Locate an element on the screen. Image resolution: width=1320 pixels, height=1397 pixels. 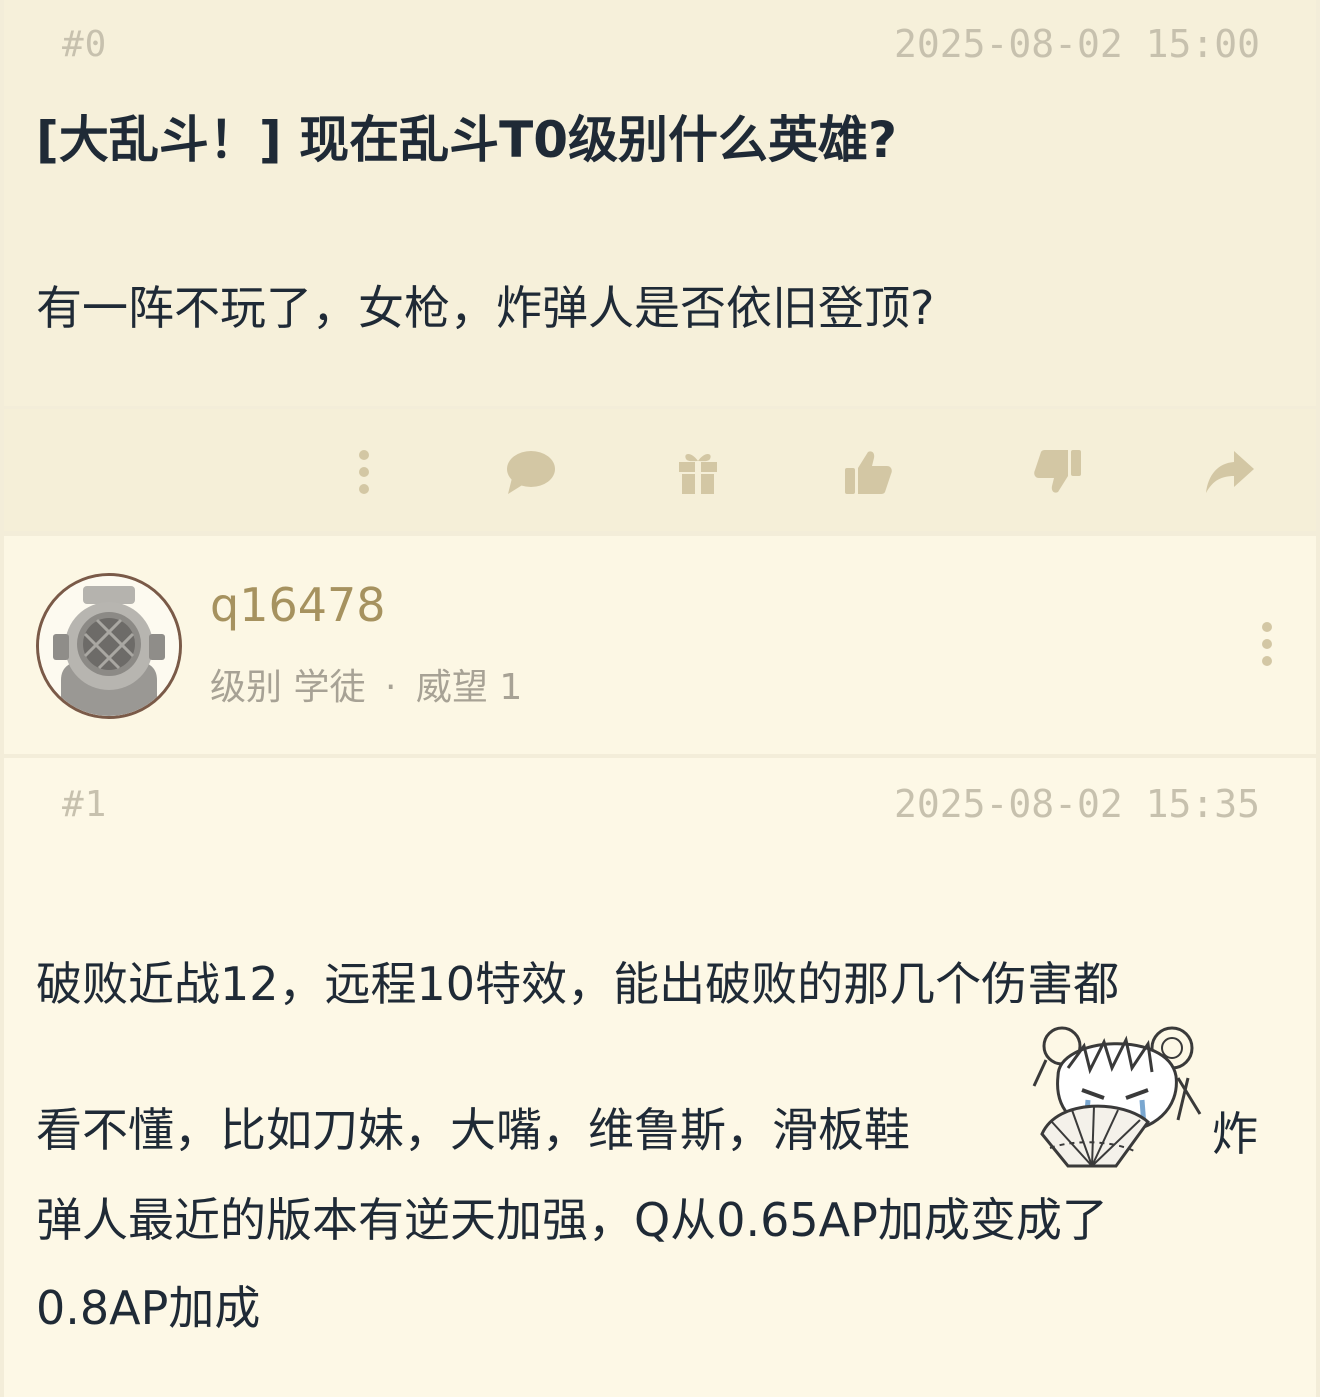
anime-girl-fan-sticker-icon is located at coordinates (1116, 1093).